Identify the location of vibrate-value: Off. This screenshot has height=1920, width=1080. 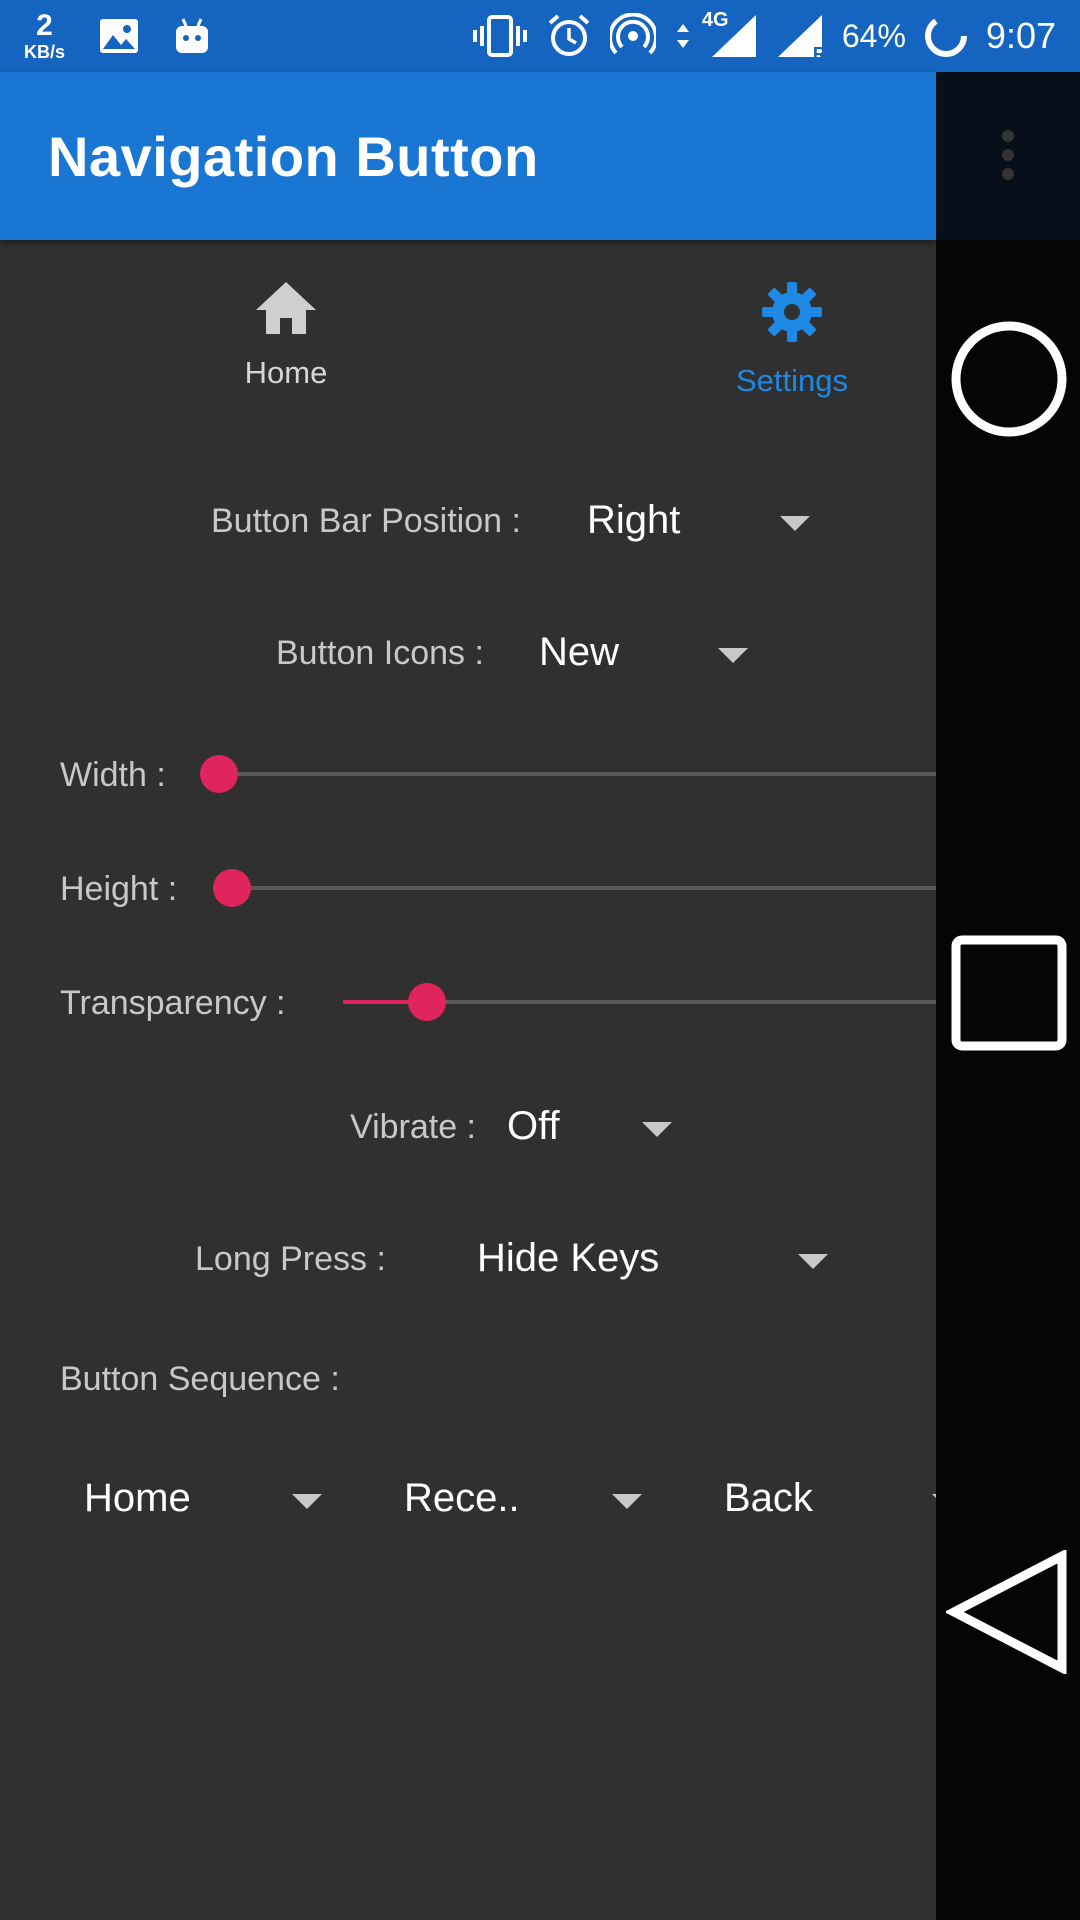
(533, 1126).